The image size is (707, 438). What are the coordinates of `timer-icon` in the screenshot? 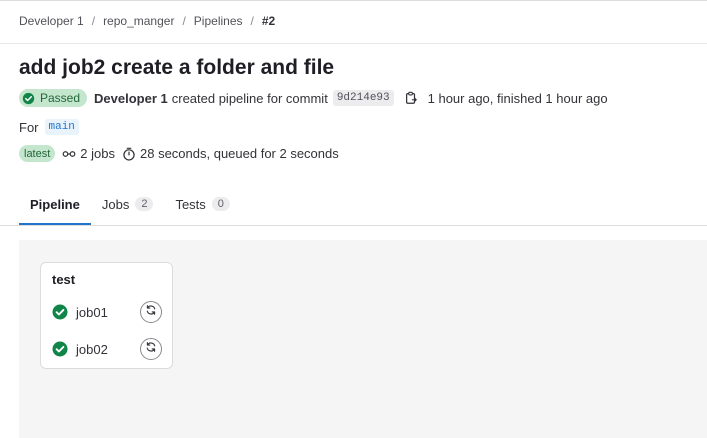 It's located at (129, 154).